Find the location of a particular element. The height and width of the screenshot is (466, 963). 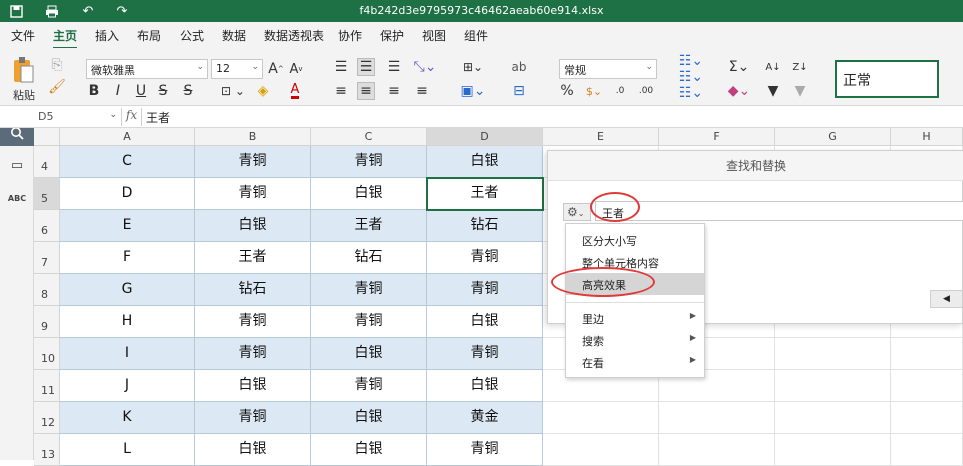

table-cell: L is located at coordinates (127, 450).